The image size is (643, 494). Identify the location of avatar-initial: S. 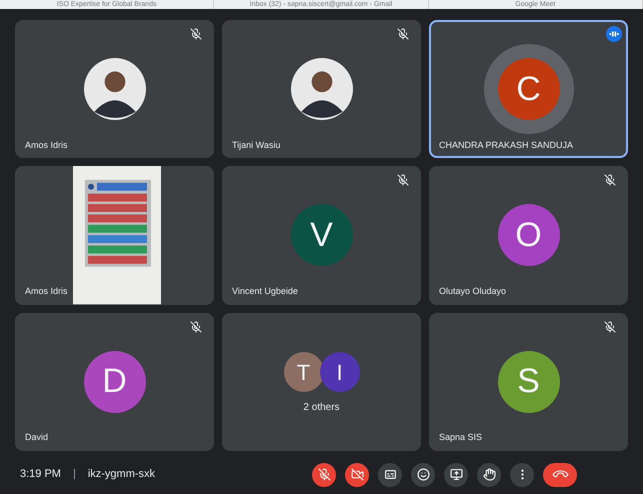
(529, 381).